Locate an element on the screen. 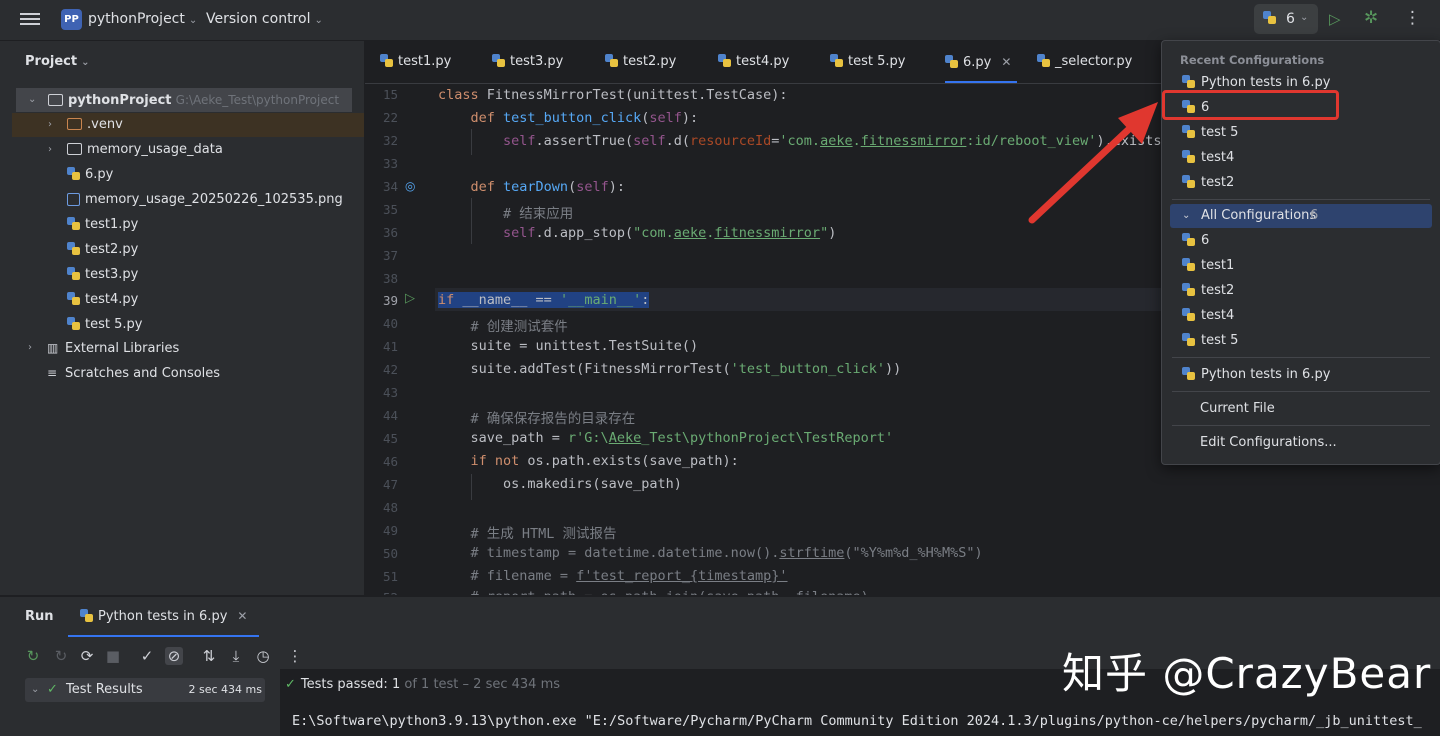 The width and height of the screenshot is (1440, 736). passed-detail: of 1 test – 2 sec 434 ms is located at coordinates (482, 684).